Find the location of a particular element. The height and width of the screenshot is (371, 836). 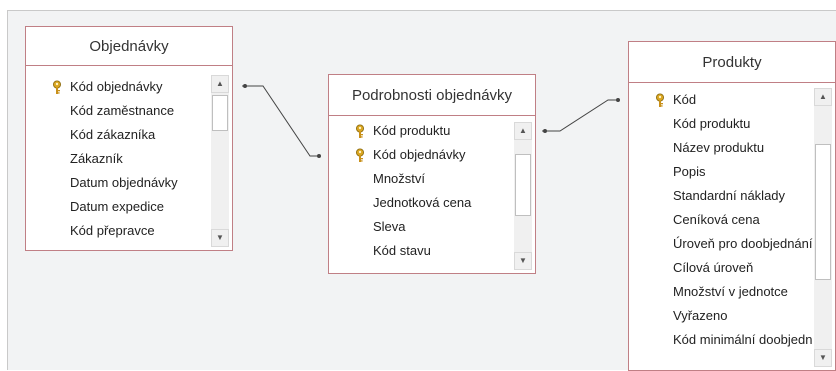

field-row: Popis is located at coordinates (721, 172).